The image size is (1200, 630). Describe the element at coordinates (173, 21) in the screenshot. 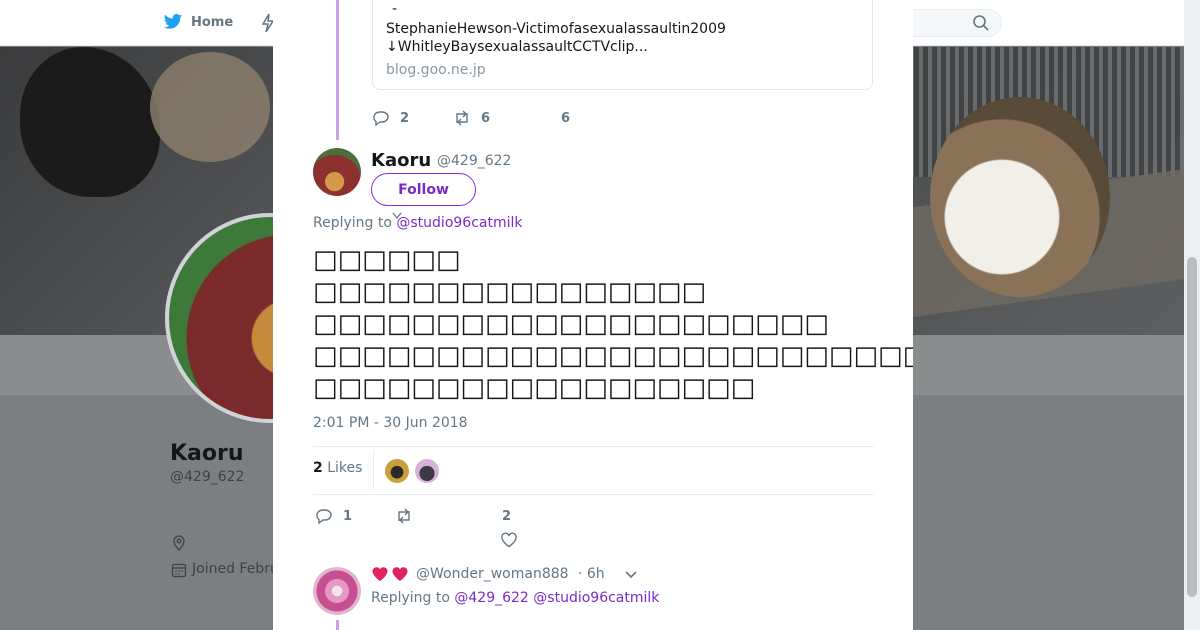

I see `twitter-bird-icon` at that location.